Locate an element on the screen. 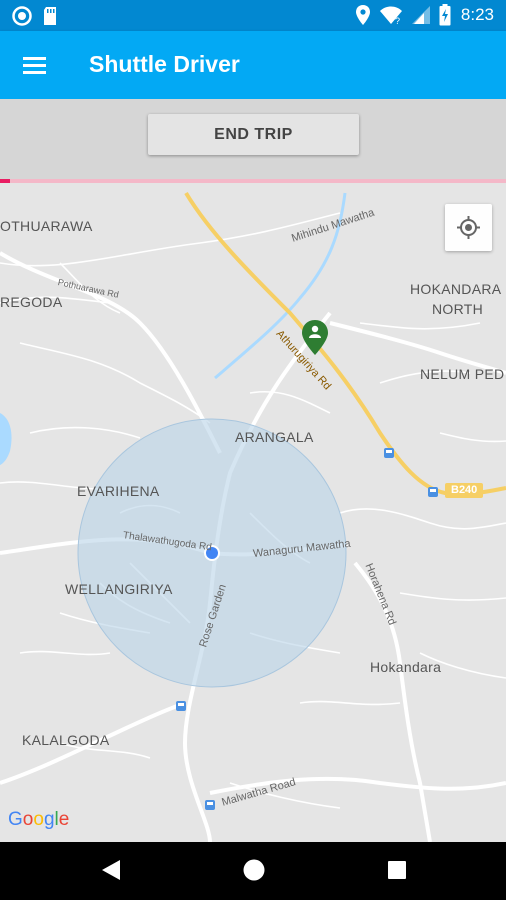 Image resolution: width=506 pixels, height=900 pixels. sd-card-icon is located at coordinates (50, 16).